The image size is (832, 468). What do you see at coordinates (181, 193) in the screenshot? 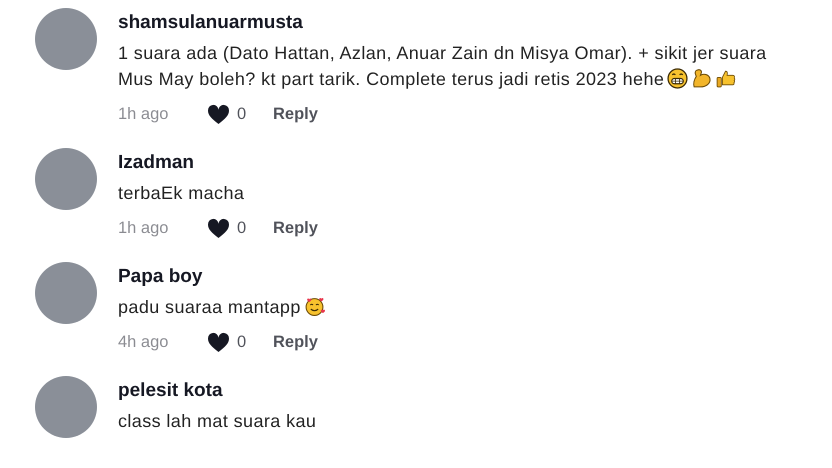
I see `comment-text: terbaEk macha` at bounding box center [181, 193].